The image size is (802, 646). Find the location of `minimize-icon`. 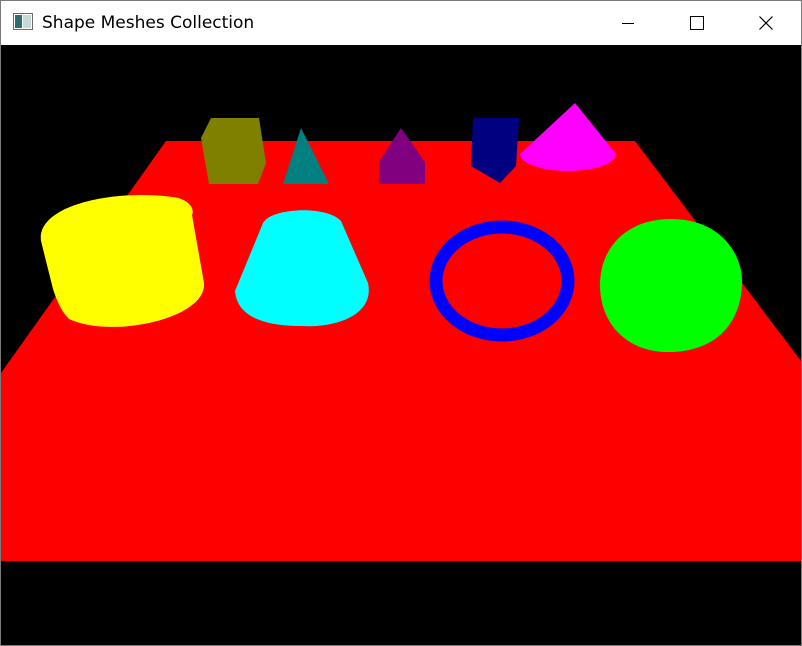

minimize-icon is located at coordinates (628, 23).